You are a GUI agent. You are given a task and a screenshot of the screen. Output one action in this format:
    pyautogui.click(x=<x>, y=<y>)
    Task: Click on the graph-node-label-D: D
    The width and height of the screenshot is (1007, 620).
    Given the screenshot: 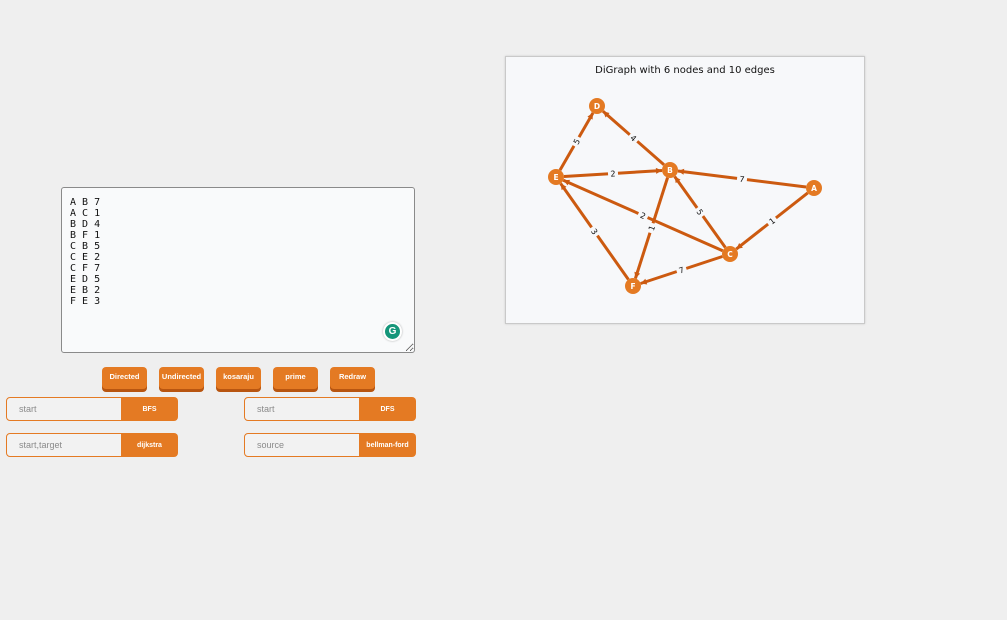 What is the action you would take?
    pyautogui.click(x=597, y=106)
    